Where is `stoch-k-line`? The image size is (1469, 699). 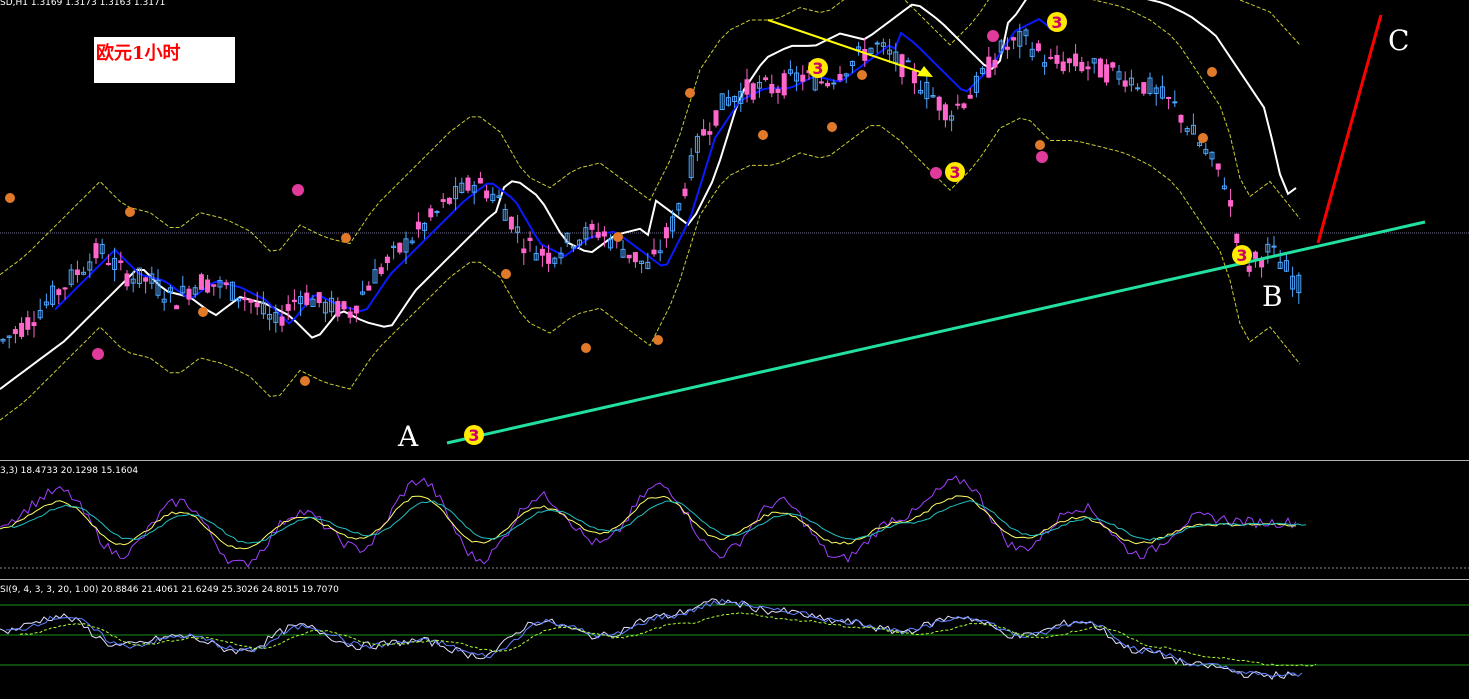 stoch-k-line is located at coordinates (648, 521).